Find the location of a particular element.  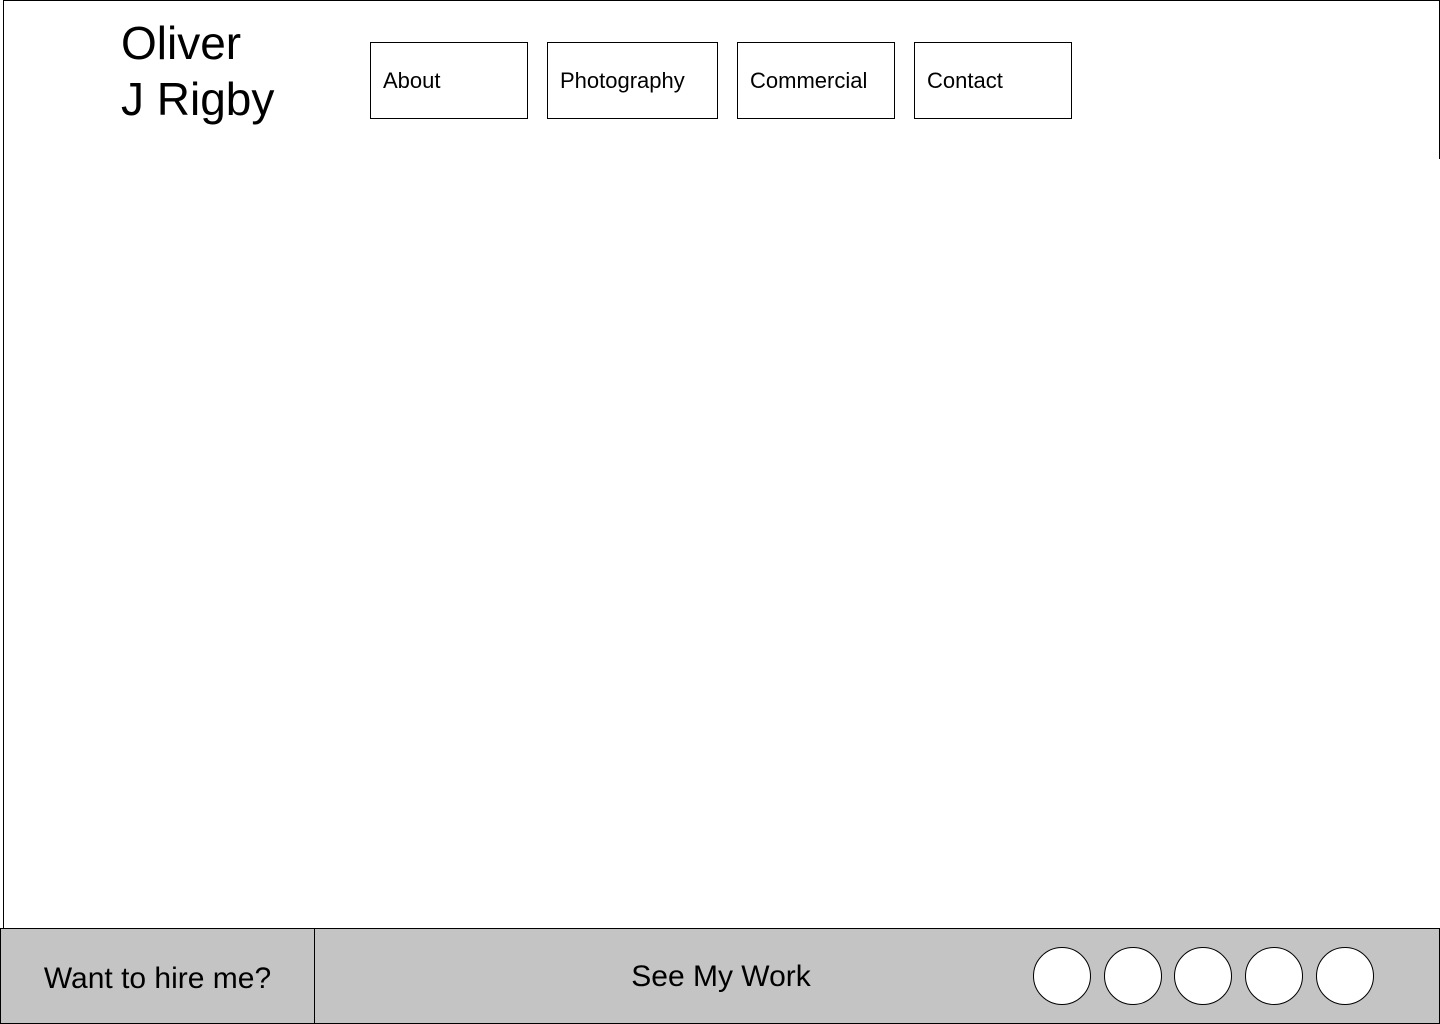

brand-last-name: J Rigby is located at coordinates (198, 99).